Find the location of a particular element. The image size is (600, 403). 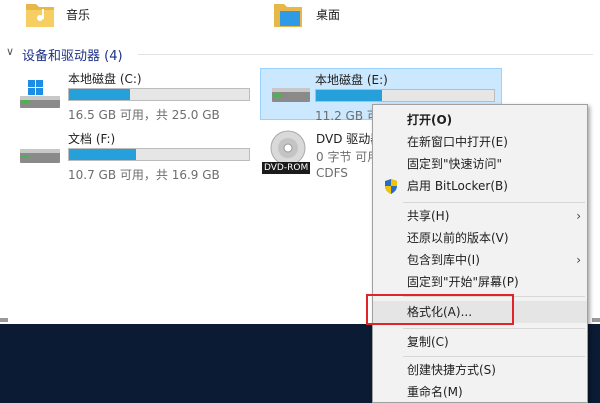

folder-label: 桌面 is located at coordinates (328, 15).